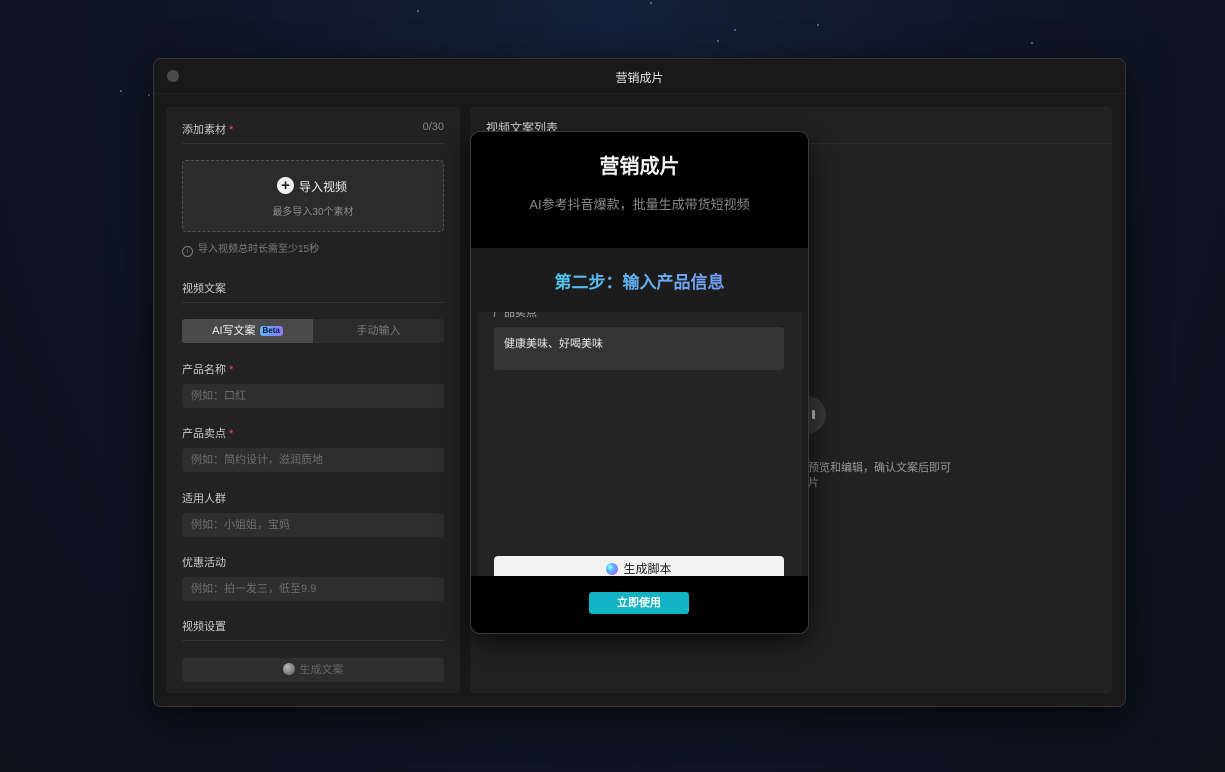 Image resolution: width=1225 pixels, height=772 pixels. What do you see at coordinates (208, 434) in the screenshot?
I see `selling-point-label: 产品卖点 *` at bounding box center [208, 434].